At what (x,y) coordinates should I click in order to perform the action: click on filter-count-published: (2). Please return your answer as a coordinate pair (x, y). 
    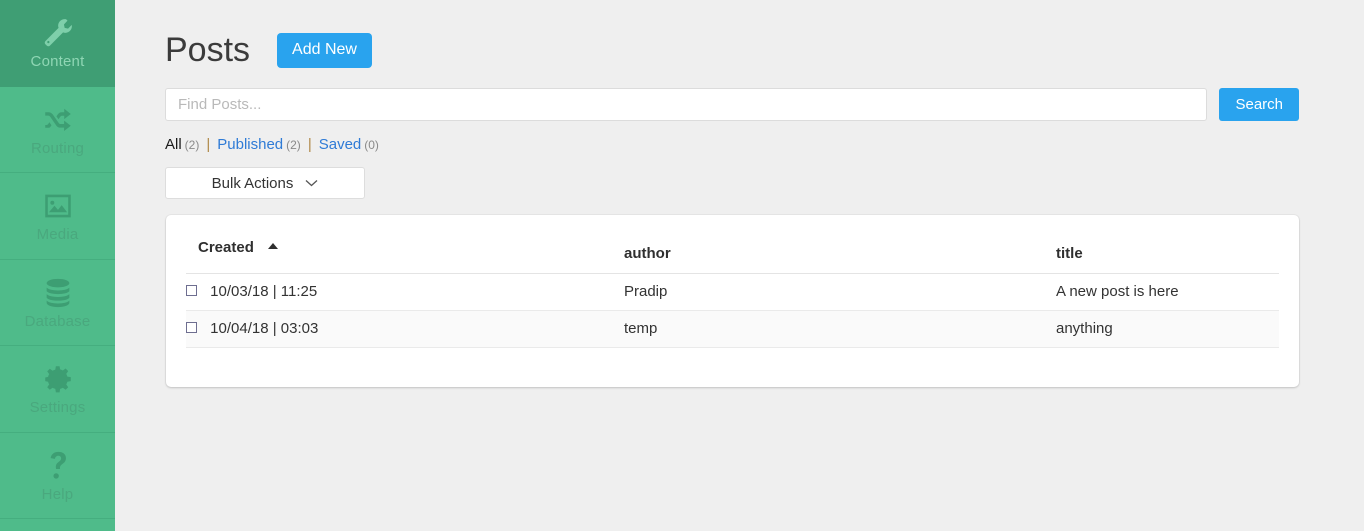
    Looking at the image, I should click on (293, 145).